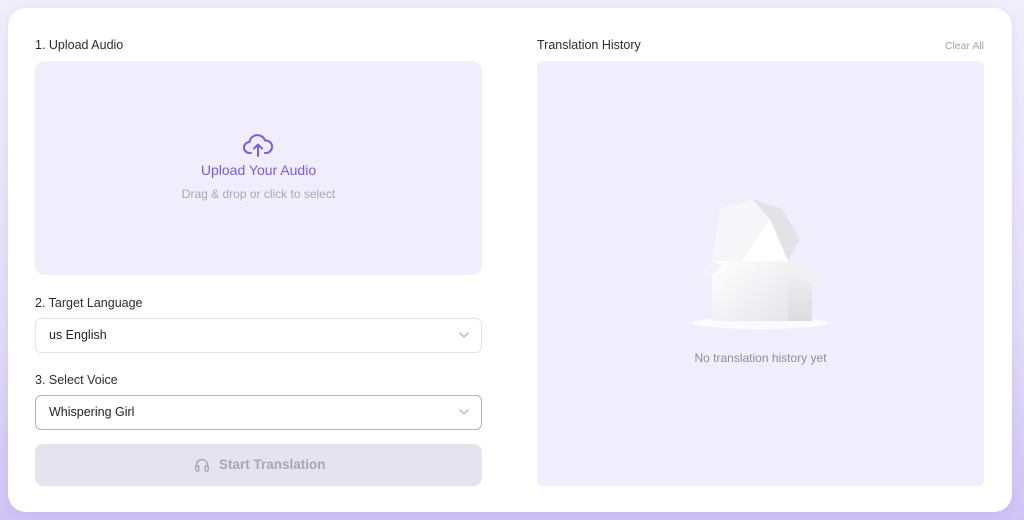  Describe the element at coordinates (964, 46) in the screenshot. I see `clear-all-button: Clear All` at that location.